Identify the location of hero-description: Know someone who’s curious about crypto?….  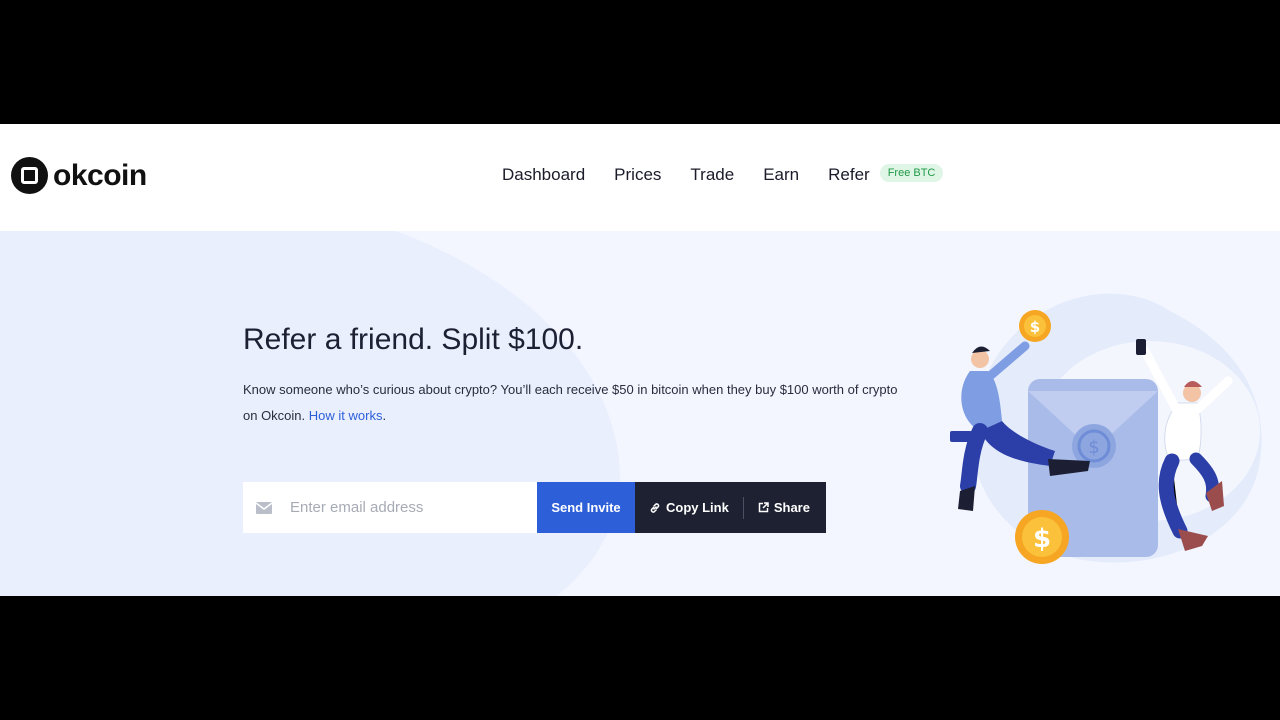
(573, 403).